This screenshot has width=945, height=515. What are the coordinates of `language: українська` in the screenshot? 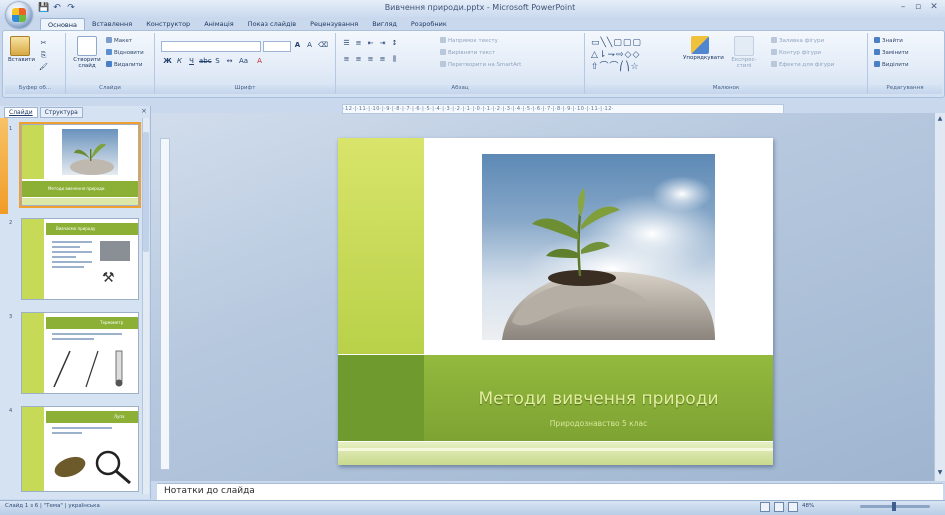 It's located at (84, 506).